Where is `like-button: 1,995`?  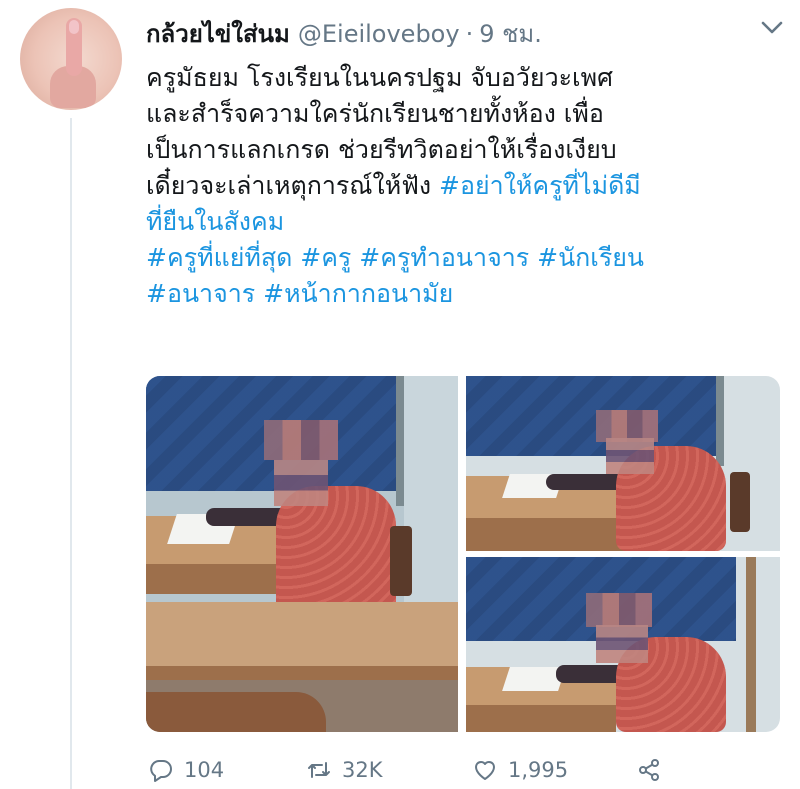 like-button: 1,995 is located at coordinates (520, 770).